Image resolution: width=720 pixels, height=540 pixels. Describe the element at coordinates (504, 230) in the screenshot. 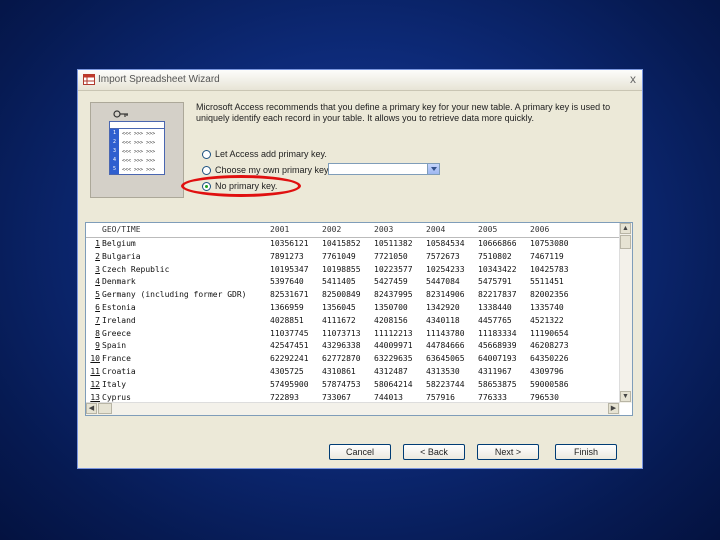

I see `column-header: 2005` at that location.